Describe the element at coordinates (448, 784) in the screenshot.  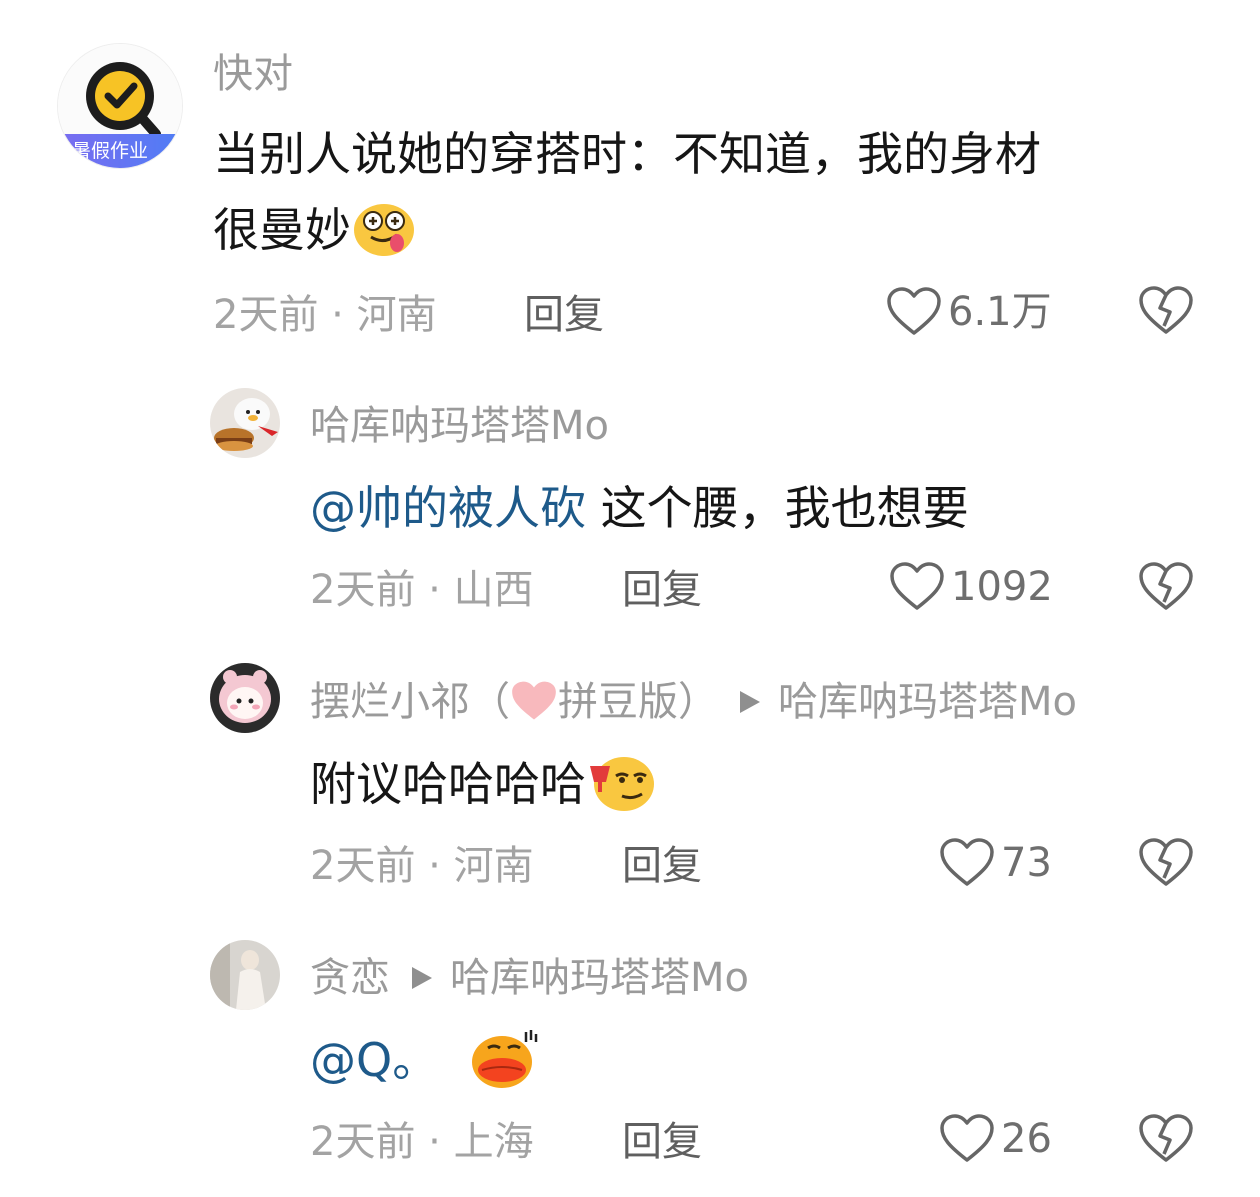
I see `comment-text-part: 附议哈哈哈哈` at that location.